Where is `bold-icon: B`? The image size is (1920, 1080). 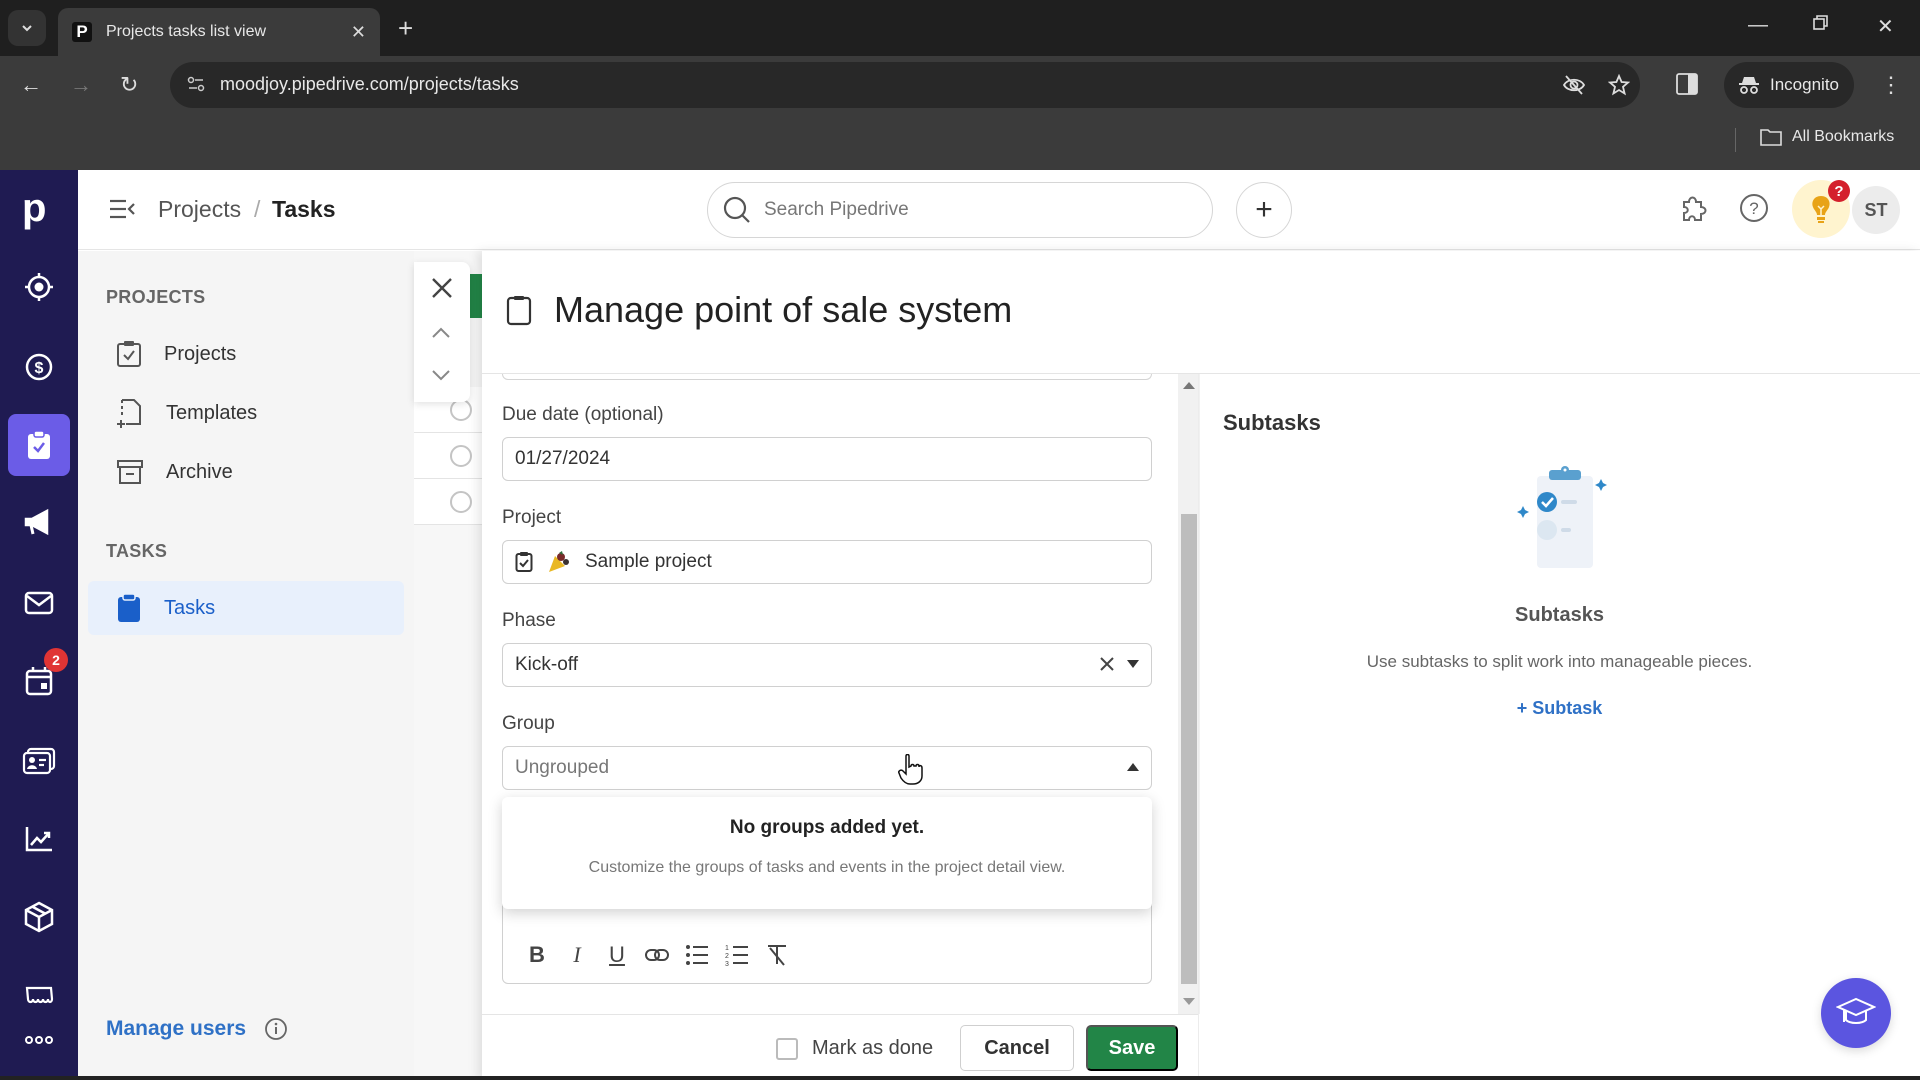
bold-icon: B is located at coordinates (537, 954).